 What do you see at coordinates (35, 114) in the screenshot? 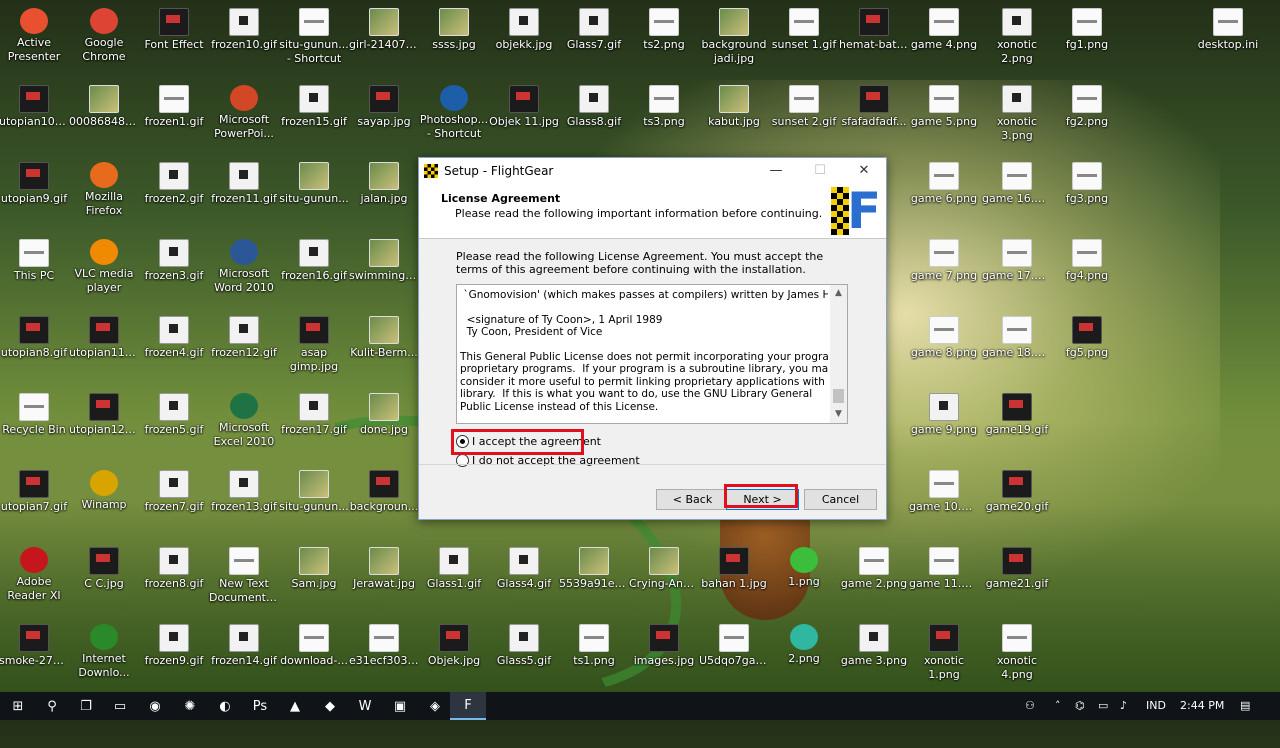
I see `desktop-icon: utopian10.gif` at bounding box center [35, 114].